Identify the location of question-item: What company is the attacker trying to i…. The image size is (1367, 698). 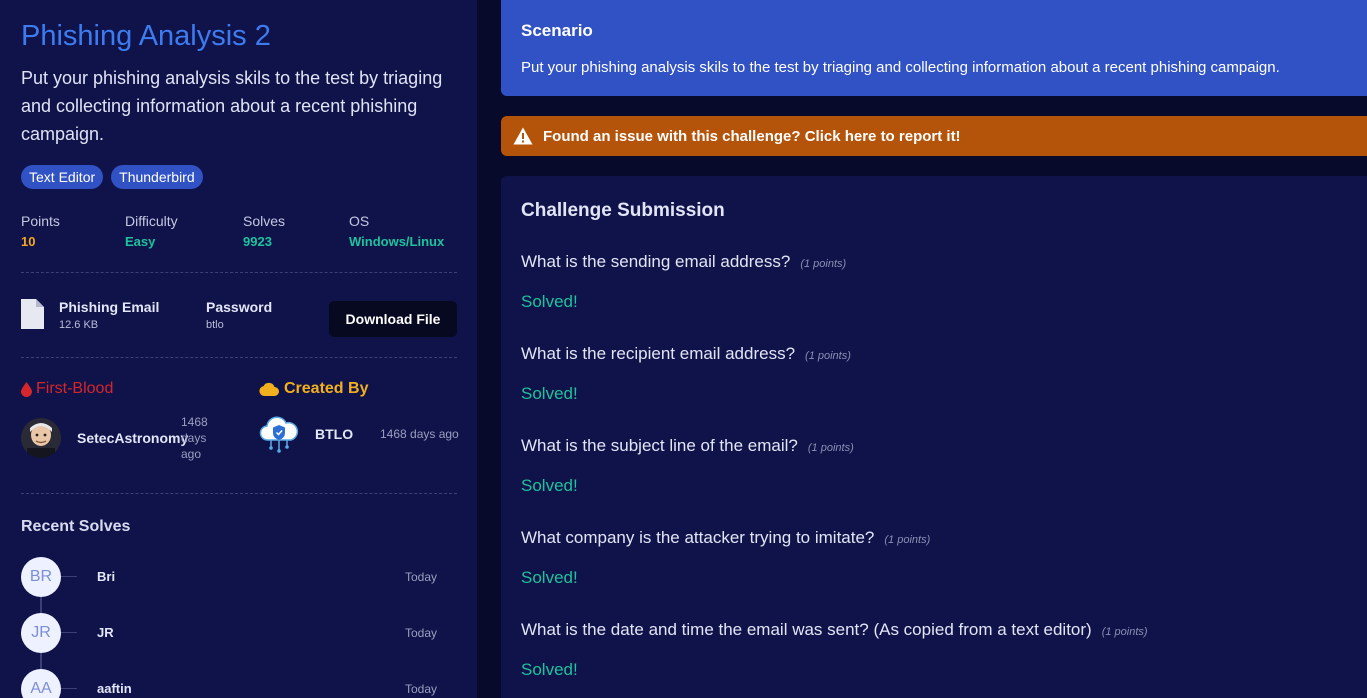
(941, 563).